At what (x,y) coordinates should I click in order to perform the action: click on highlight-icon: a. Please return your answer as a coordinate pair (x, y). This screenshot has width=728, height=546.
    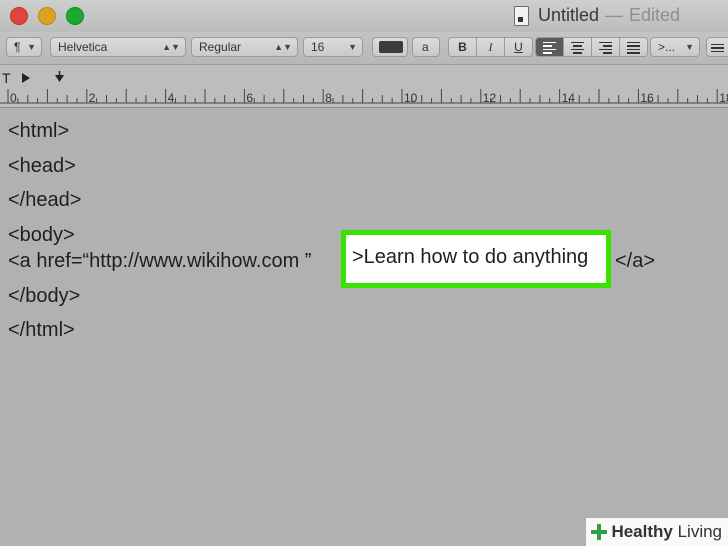
    Looking at the image, I should click on (425, 47).